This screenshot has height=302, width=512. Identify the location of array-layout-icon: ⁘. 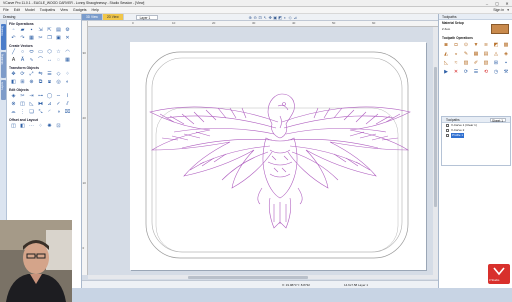
(40, 126).